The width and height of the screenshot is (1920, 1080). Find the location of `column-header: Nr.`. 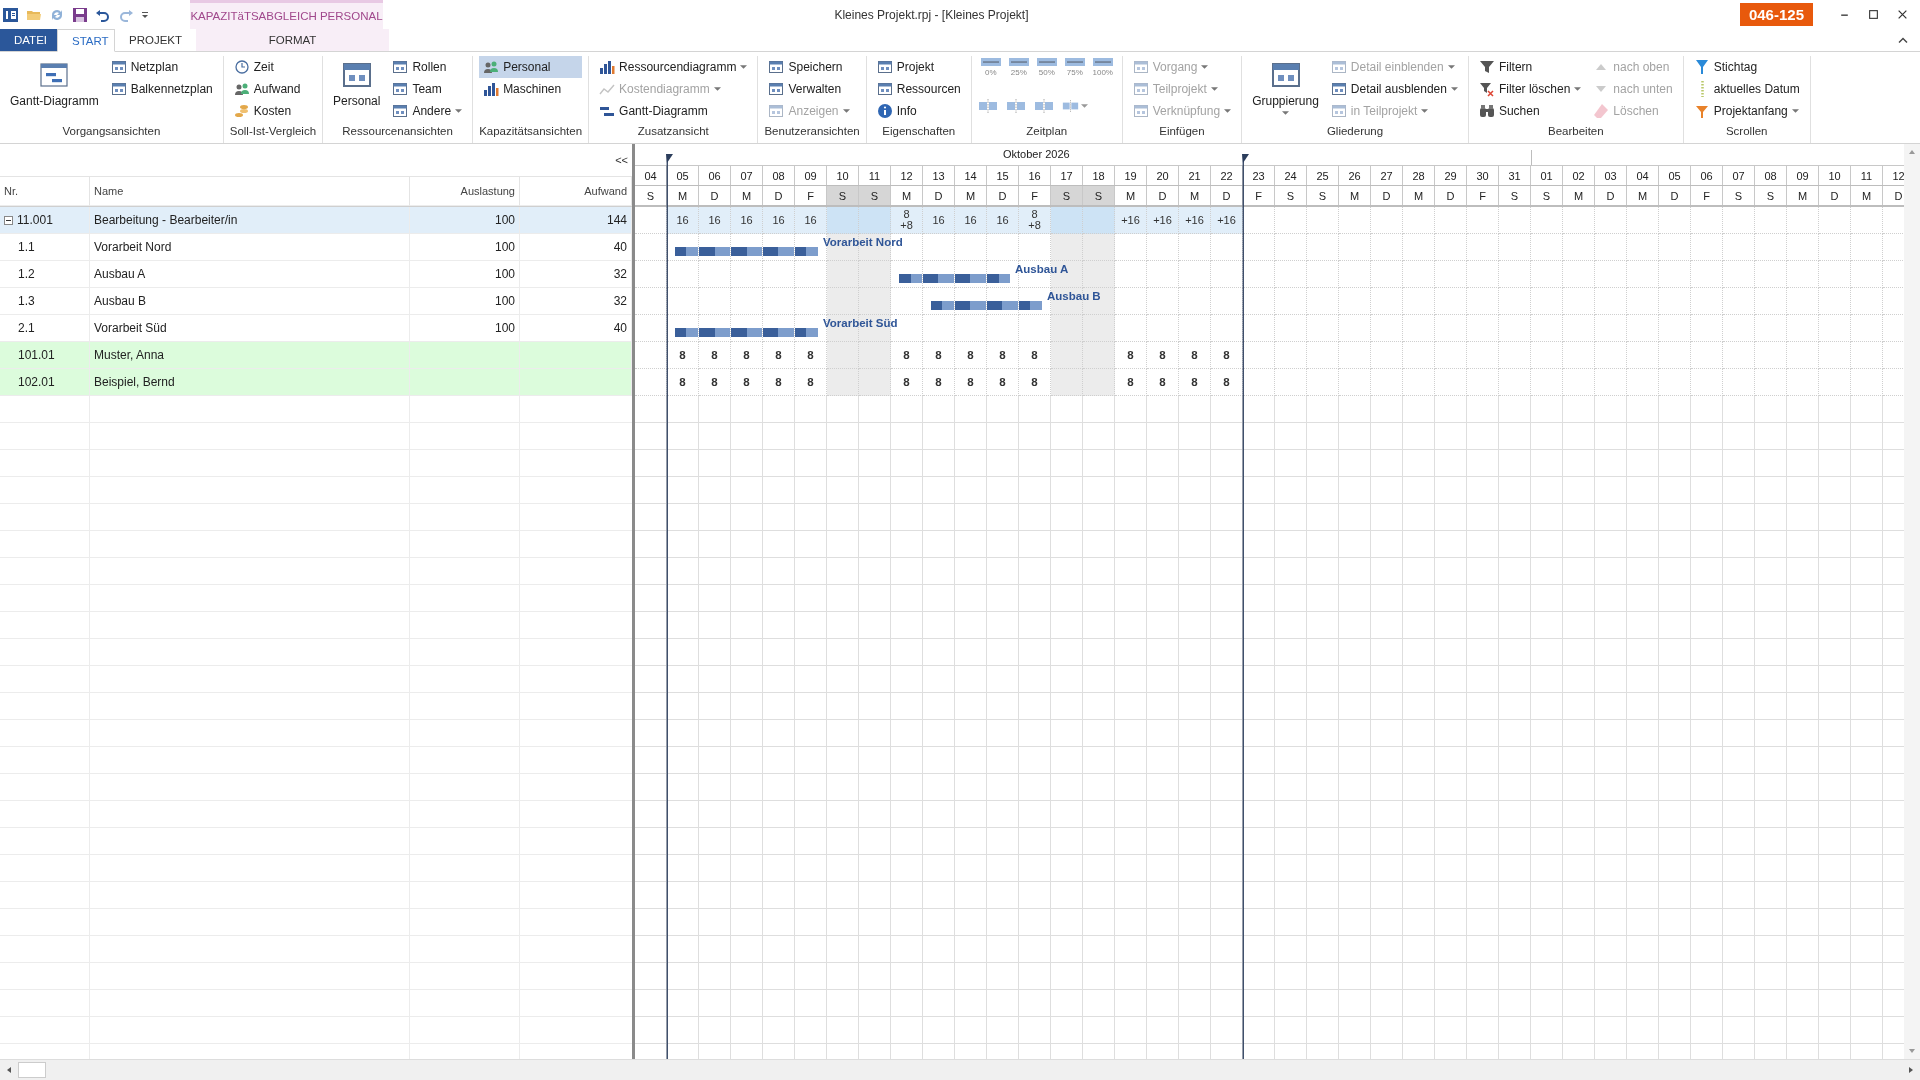

column-header: Nr. is located at coordinates (45, 191).